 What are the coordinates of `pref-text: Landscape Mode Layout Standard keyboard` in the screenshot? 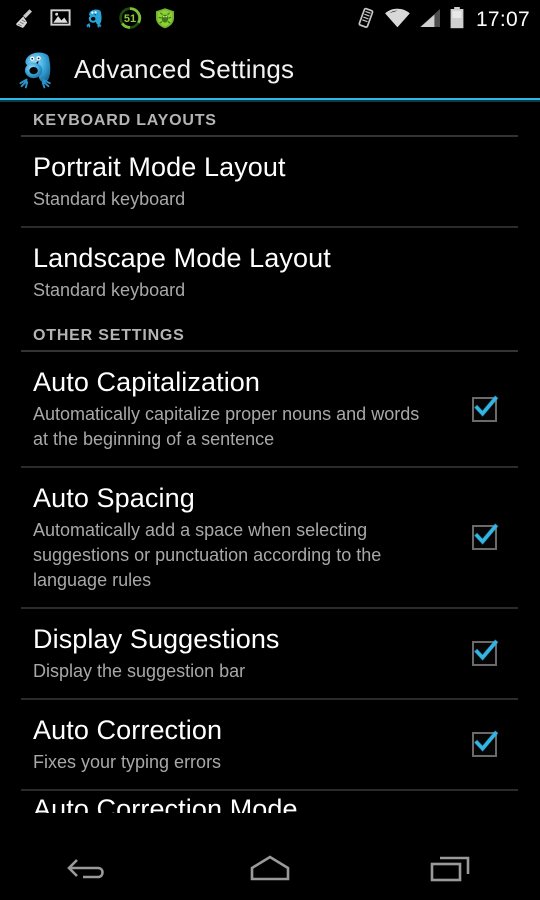 It's located at (275, 272).